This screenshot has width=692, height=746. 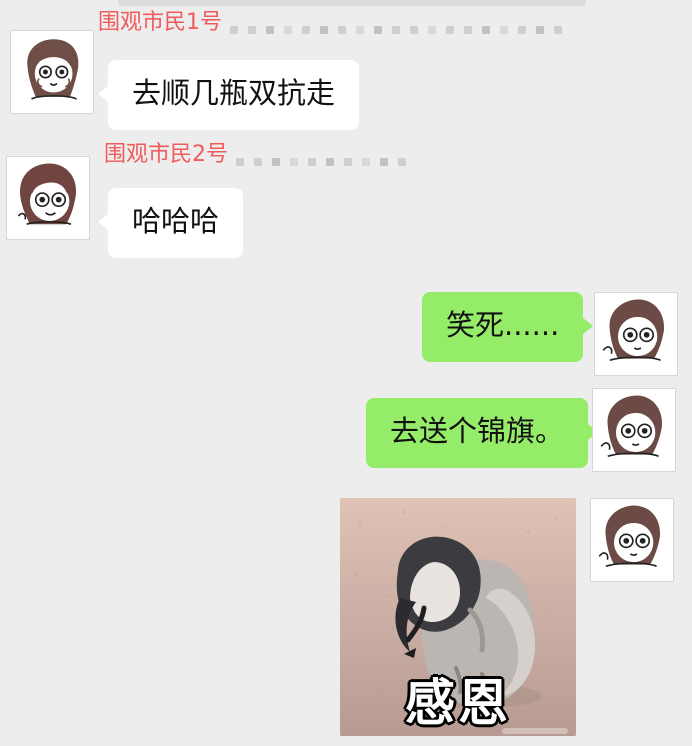 What do you see at coordinates (234, 93) in the screenshot?
I see `message-text-1: 去顺几瓶双抗走` at bounding box center [234, 93].